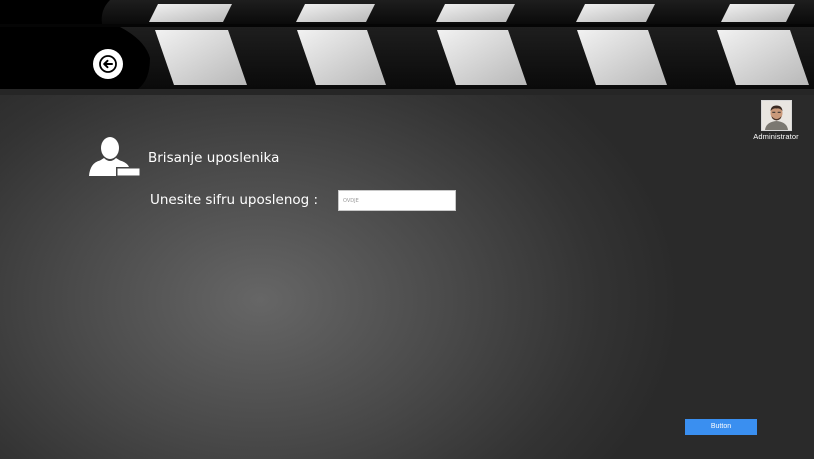  What do you see at coordinates (114, 156) in the screenshot?
I see `remove-user-icon` at bounding box center [114, 156].